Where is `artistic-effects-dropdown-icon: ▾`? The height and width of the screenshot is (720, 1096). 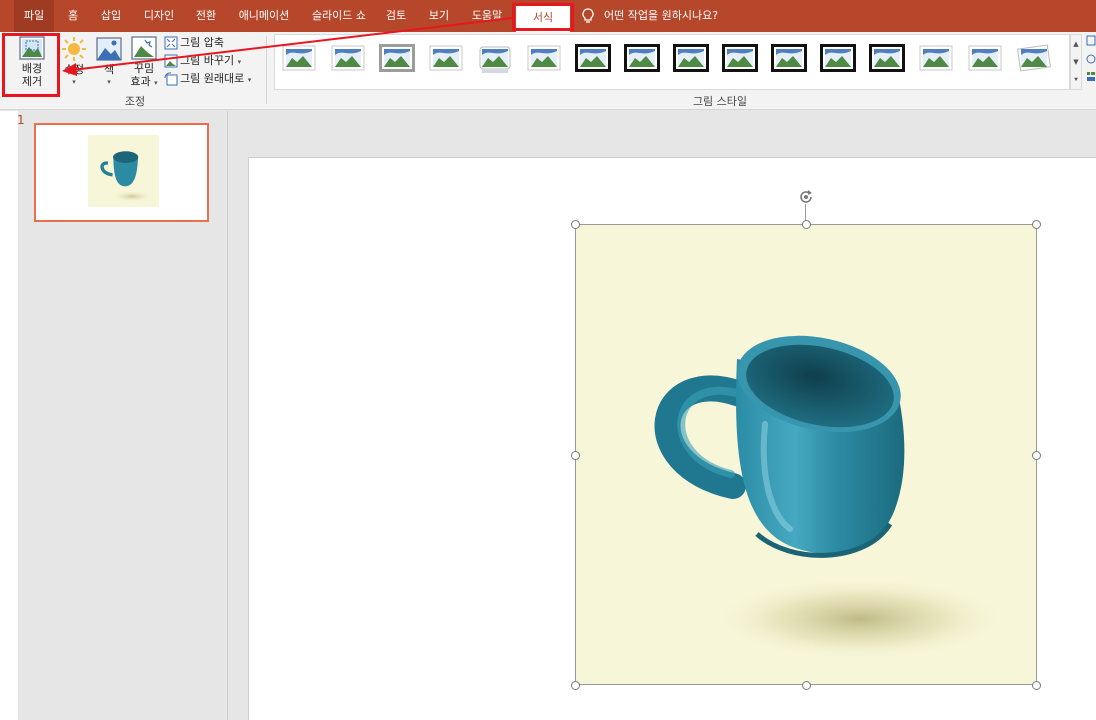
artistic-effects-dropdown-icon: ▾ is located at coordinates (156, 83).